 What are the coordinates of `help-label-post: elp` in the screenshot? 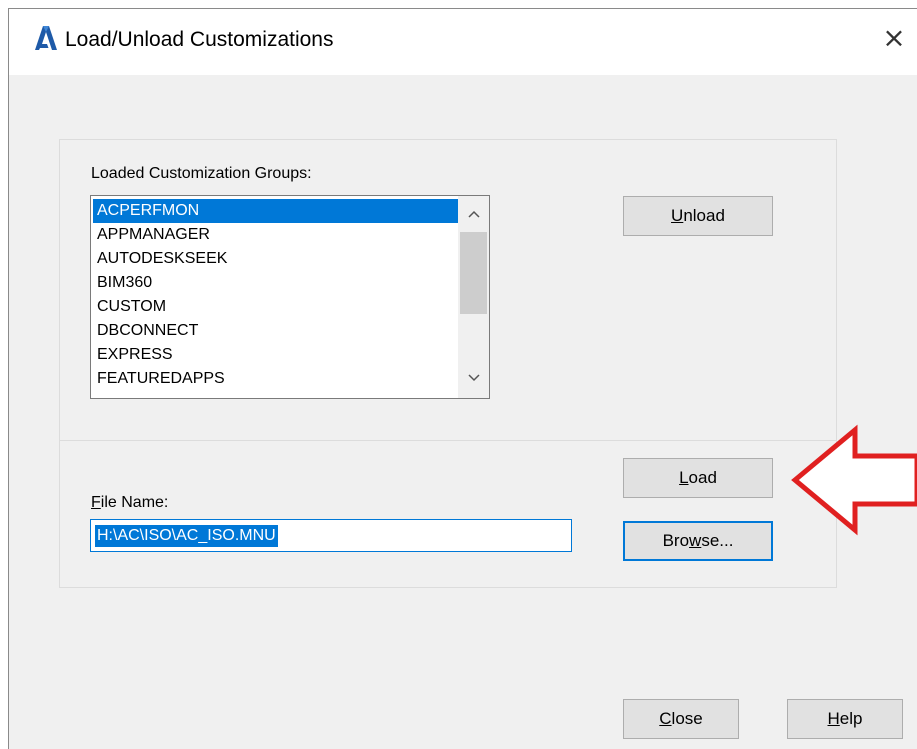 It's located at (851, 718).